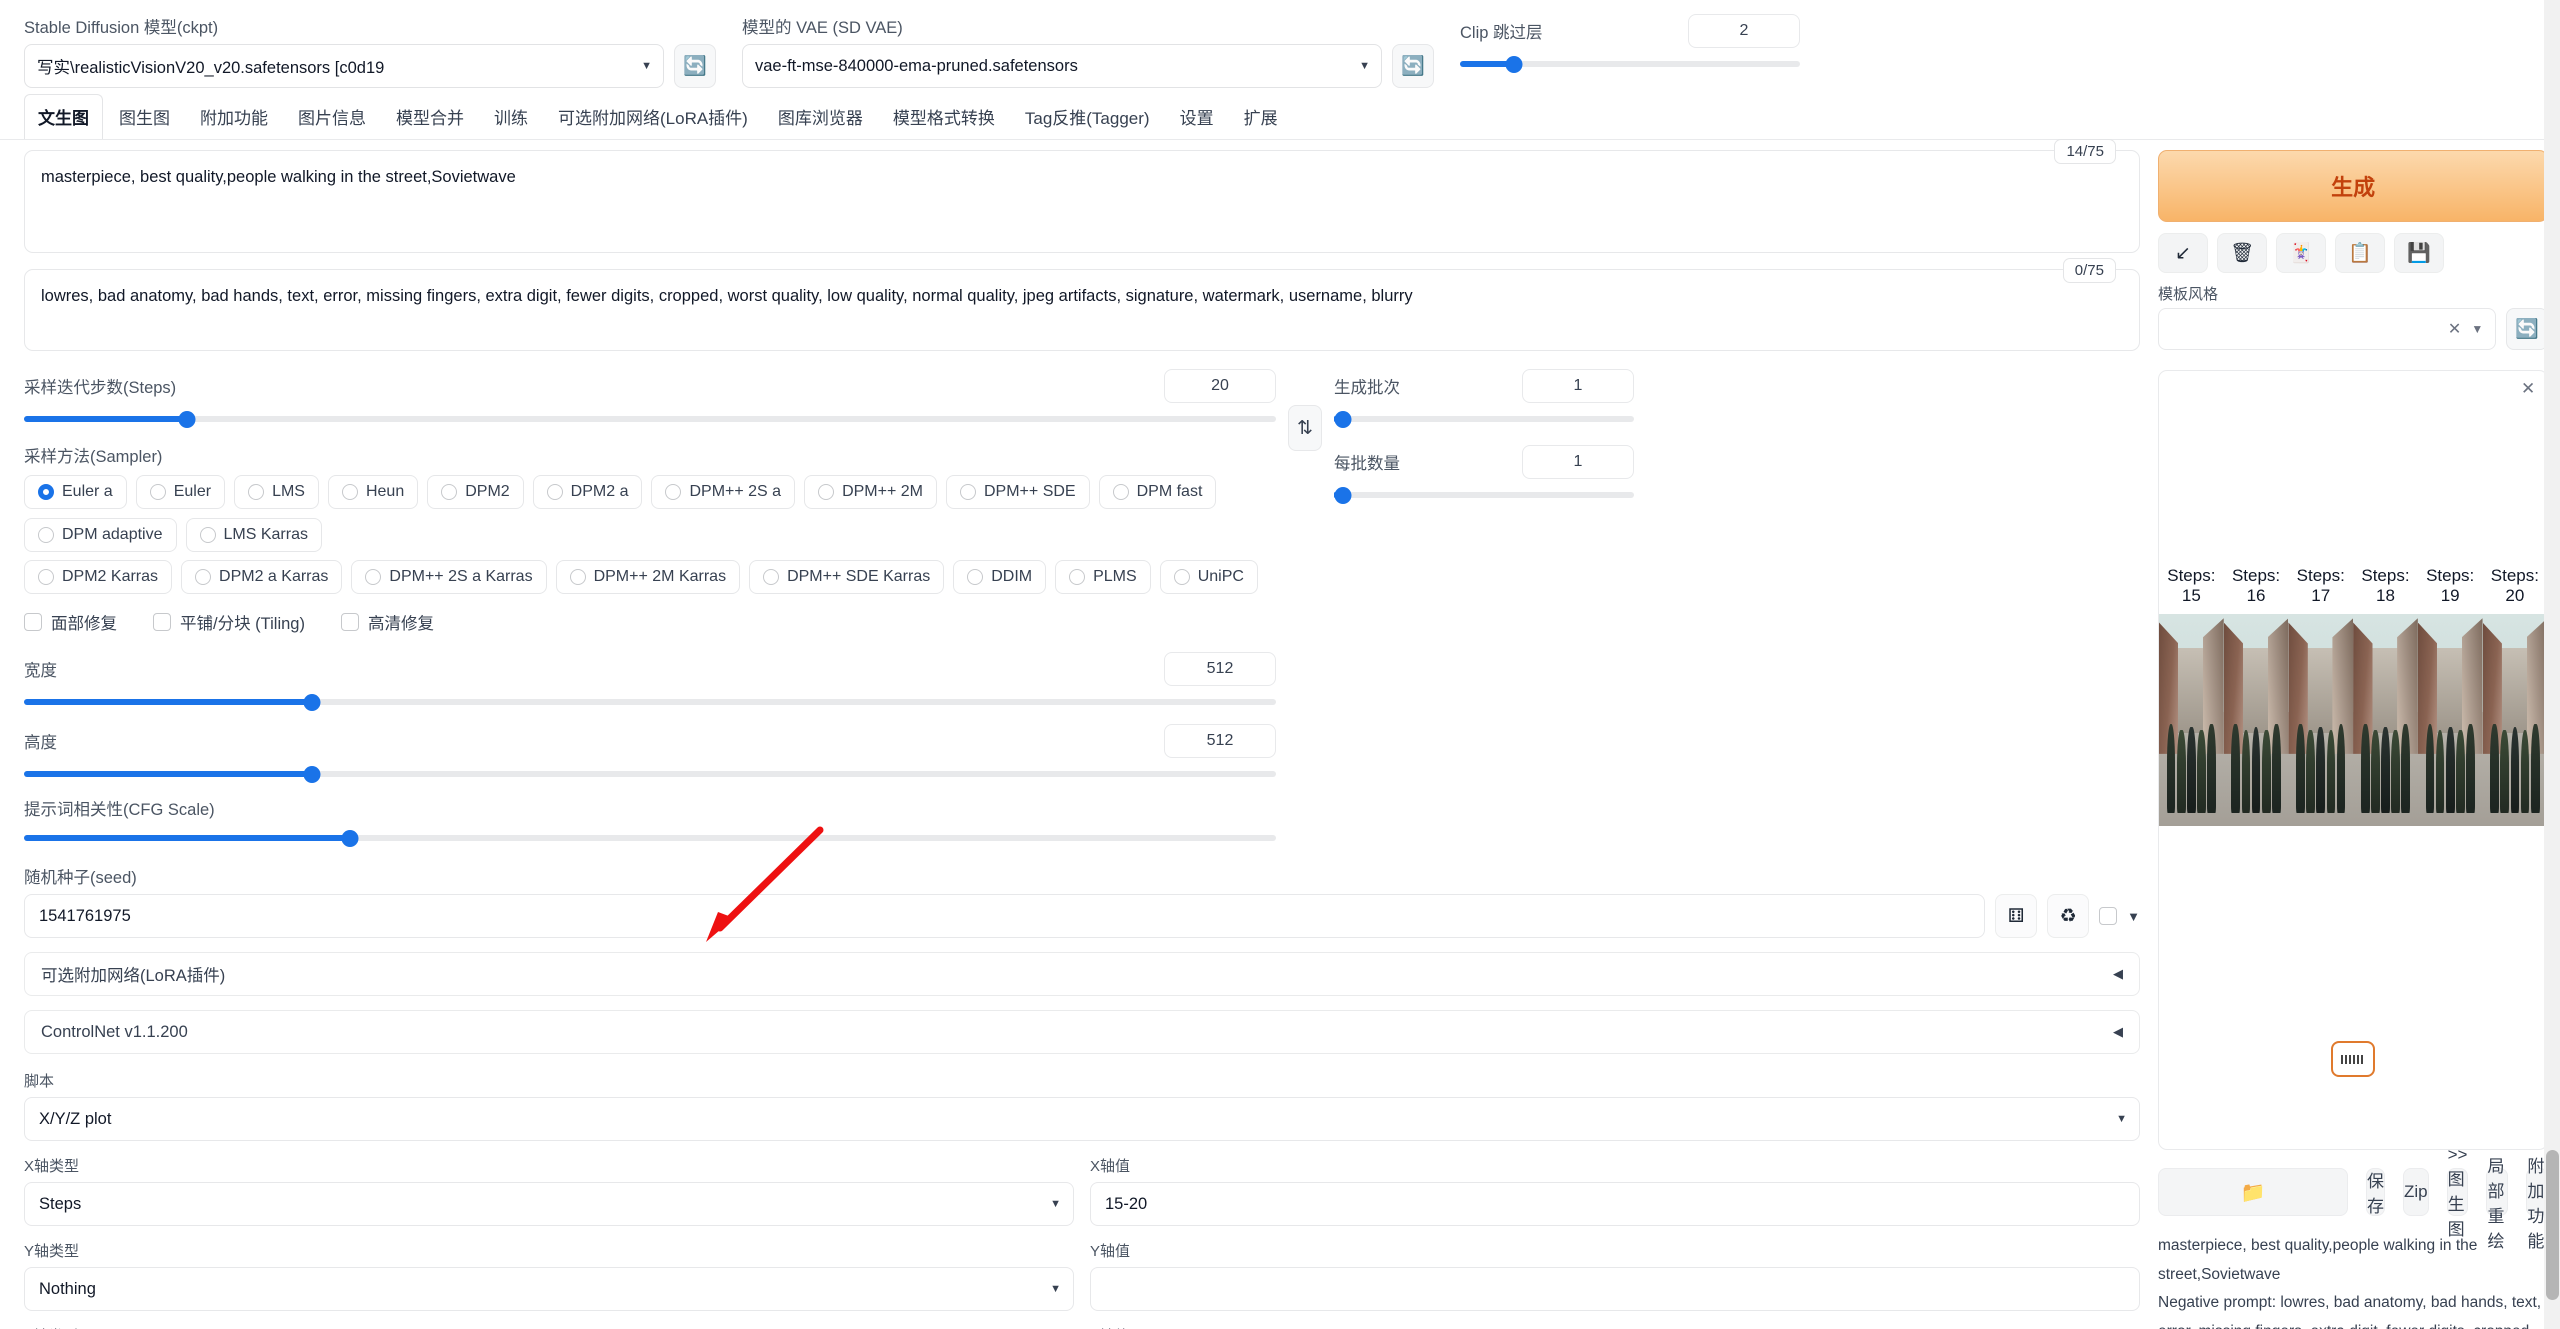  Describe the element at coordinates (847, 577) in the screenshot. I see `sampler-option-dpmpp-sde-karras: DPM++ SDE Karras` at that location.